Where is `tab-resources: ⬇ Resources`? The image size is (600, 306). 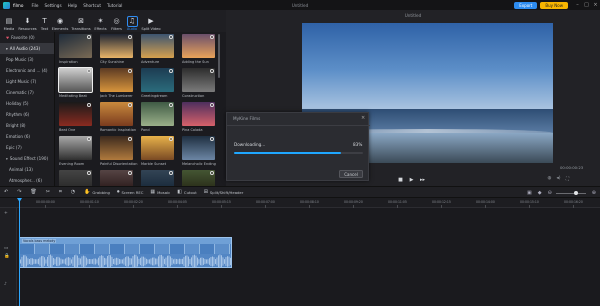 tab-resources: ⬇ Resources is located at coordinates (28, 25).